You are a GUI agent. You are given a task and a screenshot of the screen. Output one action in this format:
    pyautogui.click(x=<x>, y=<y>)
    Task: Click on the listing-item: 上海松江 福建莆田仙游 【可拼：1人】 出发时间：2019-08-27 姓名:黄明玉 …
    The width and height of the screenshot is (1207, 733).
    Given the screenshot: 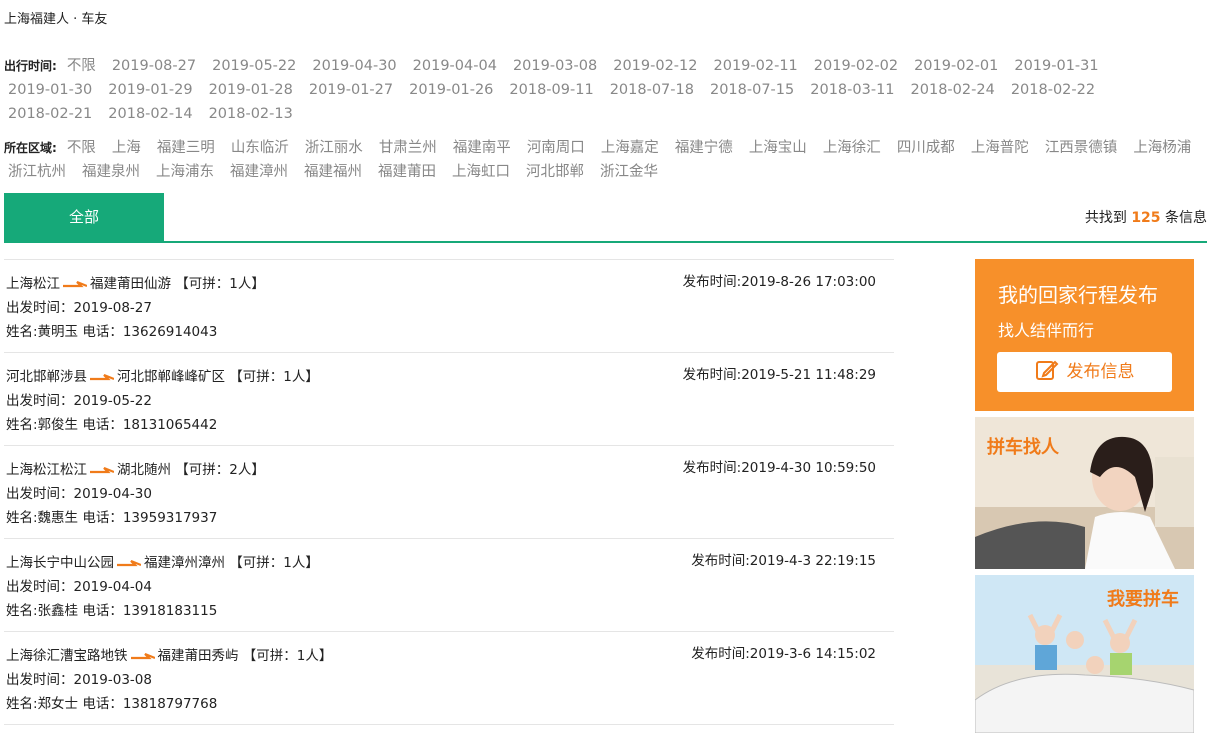 What is the action you would take?
    pyautogui.click(x=449, y=305)
    